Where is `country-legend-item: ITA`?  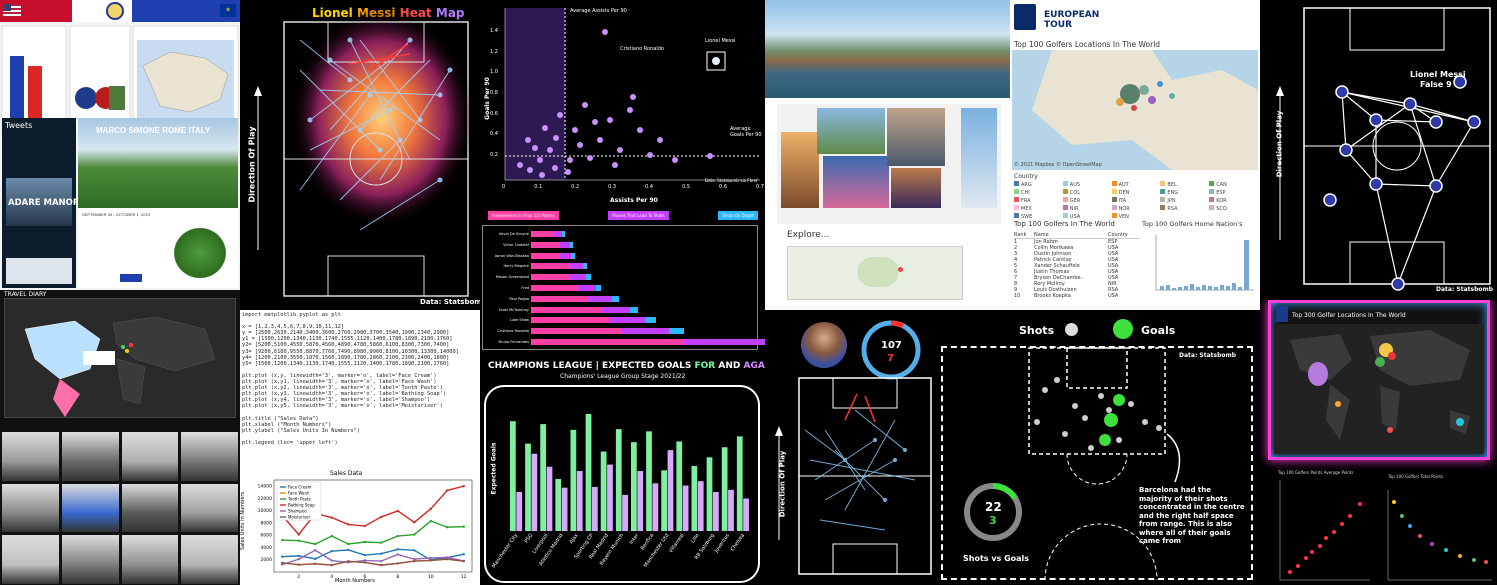
country-legend-item: ITA is located at coordinates (1136, 200).